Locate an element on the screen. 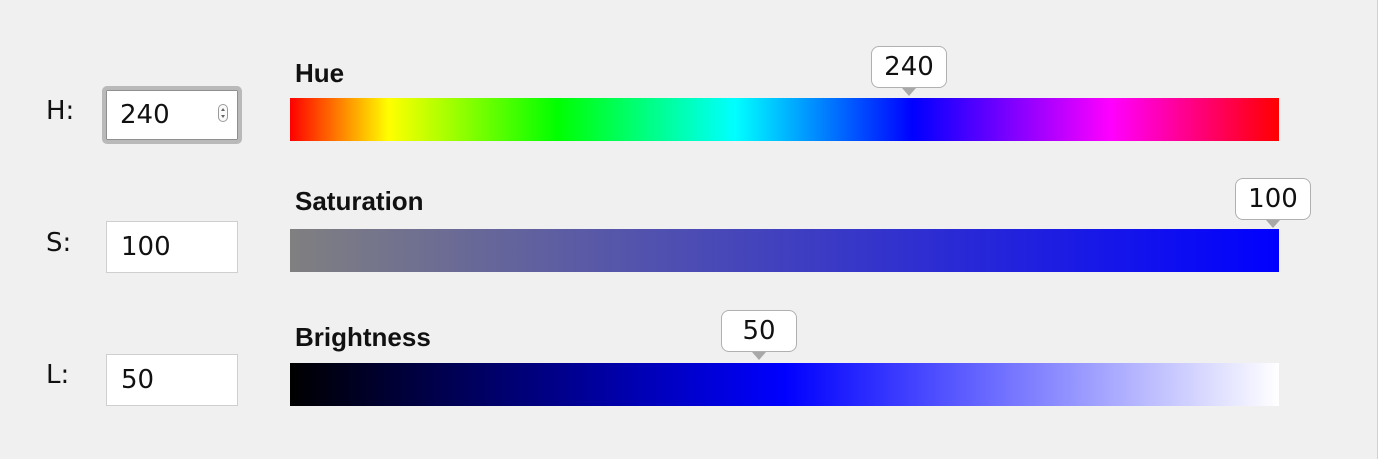  hue-slider-track is located at coordinates (784, 119).